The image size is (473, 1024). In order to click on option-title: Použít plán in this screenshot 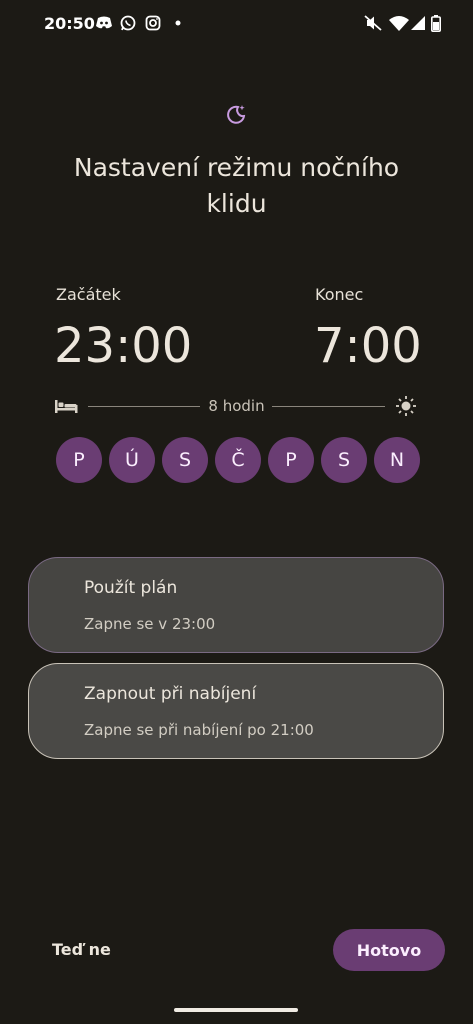, I will do `click(131, 588)`.